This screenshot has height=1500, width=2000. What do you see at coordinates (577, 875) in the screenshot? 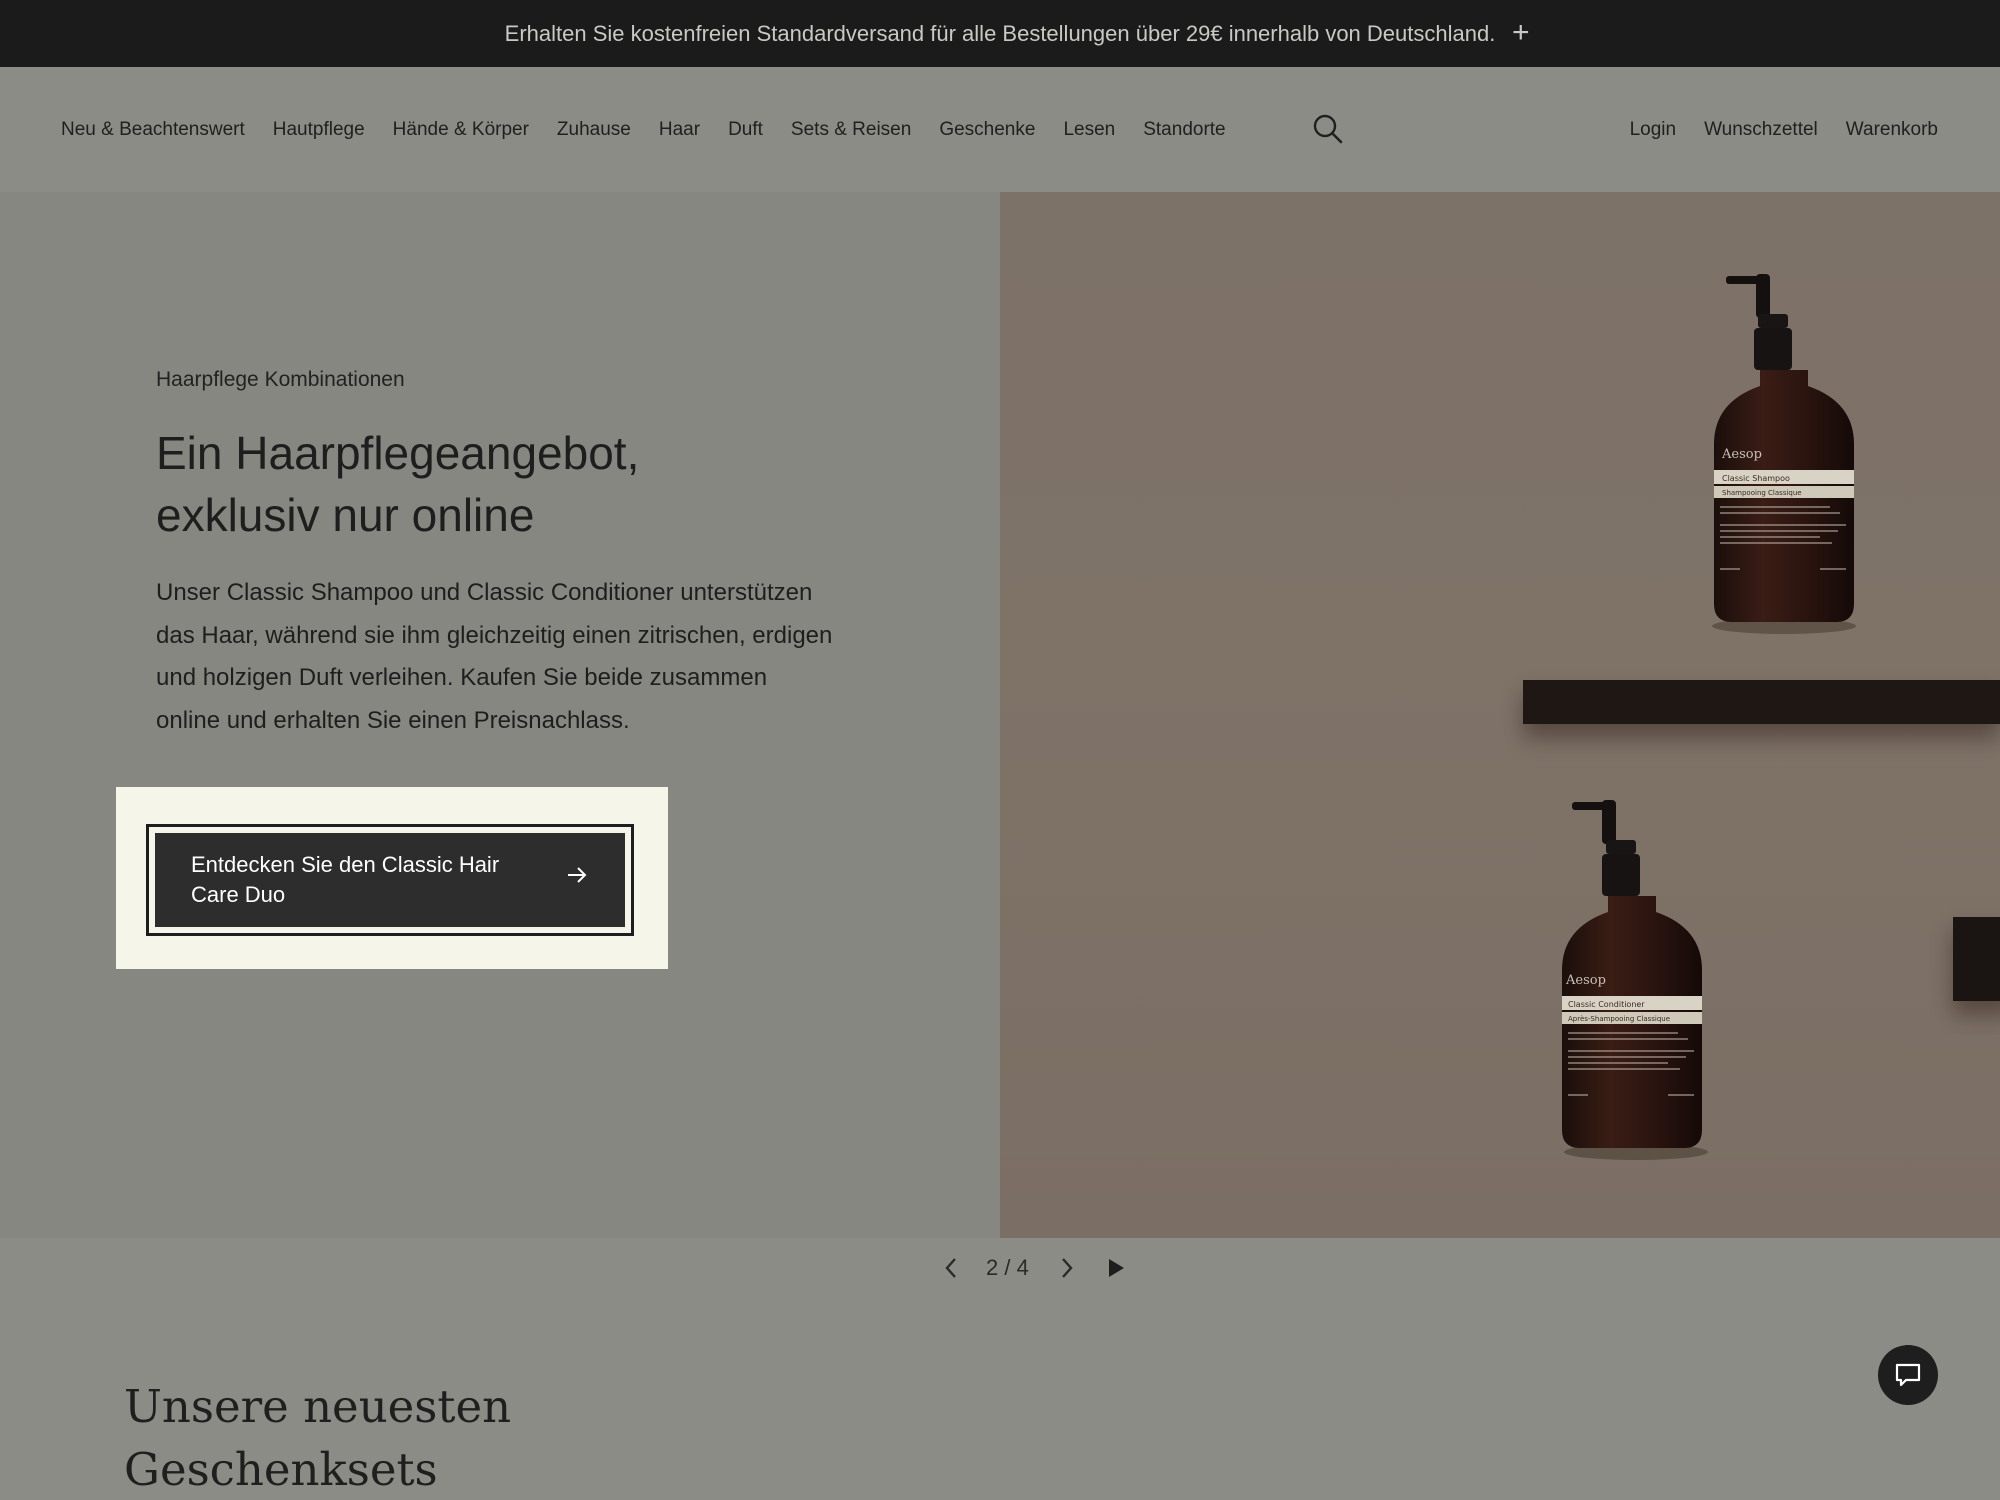
I see `arrow-right-icon` at bounding box center [577, 875].